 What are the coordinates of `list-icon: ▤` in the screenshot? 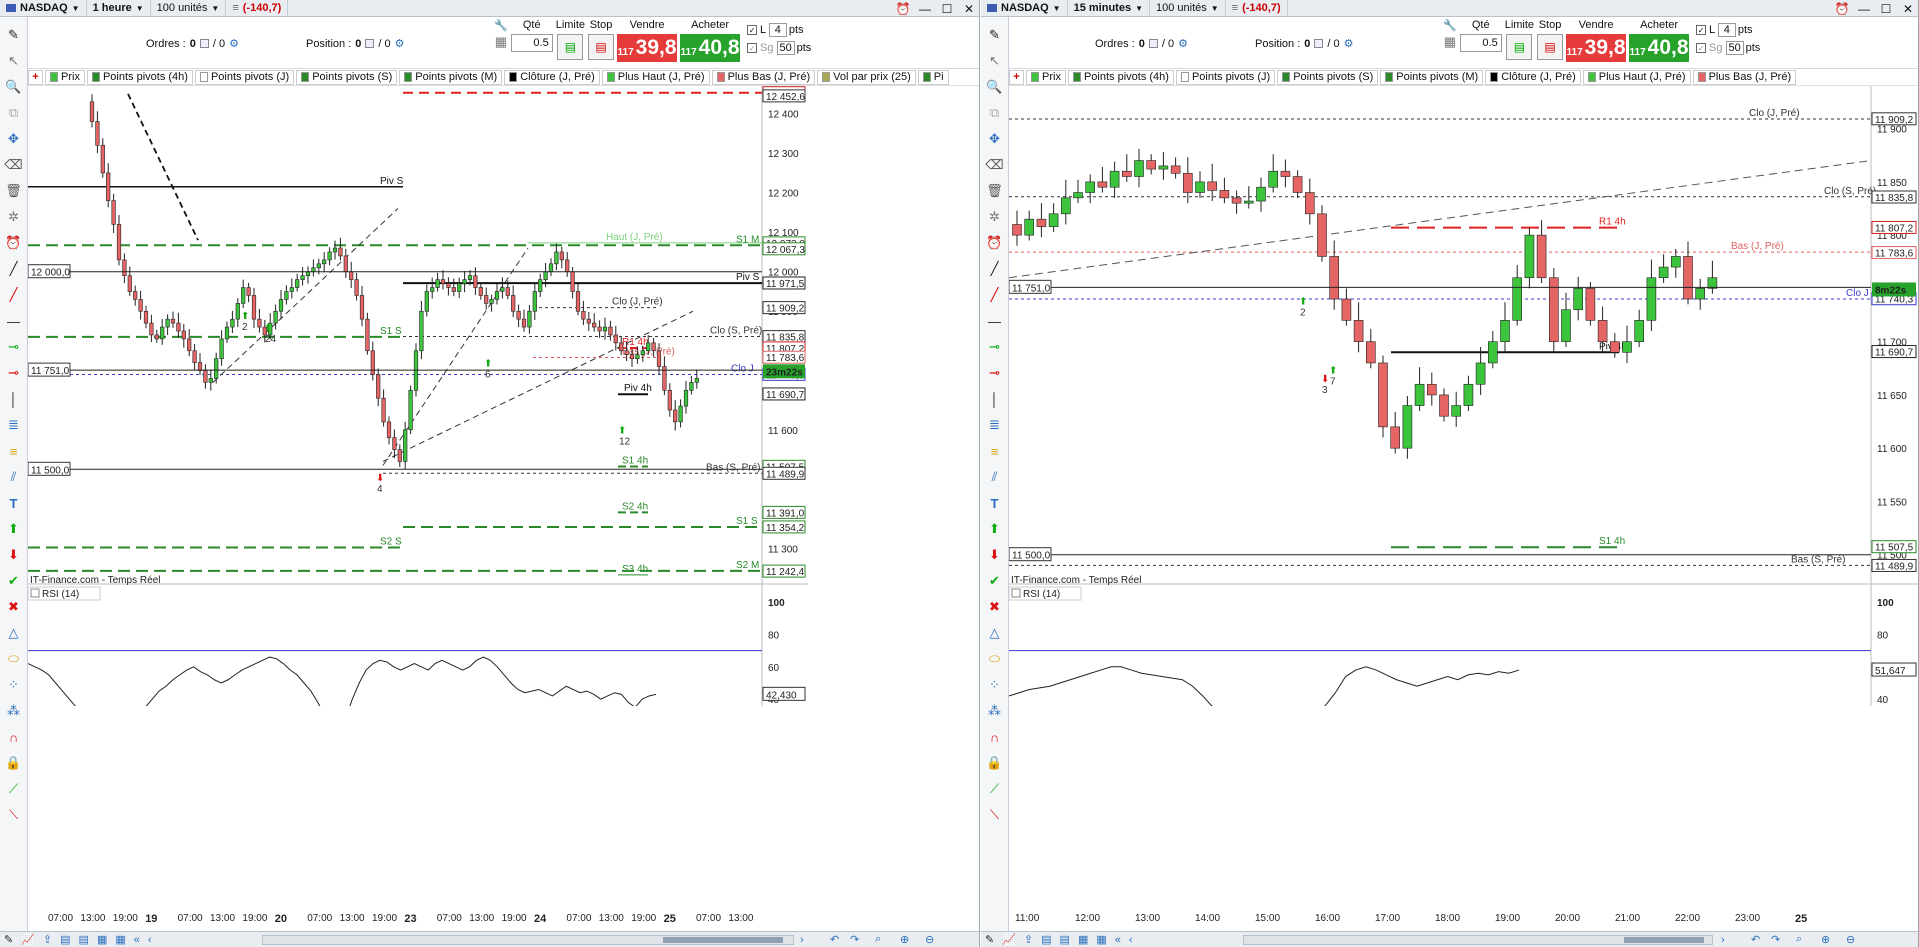 It's located at (65, 939).